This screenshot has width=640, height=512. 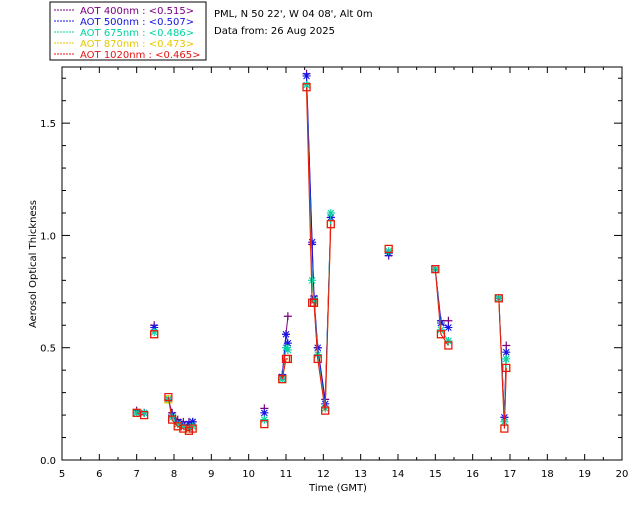 I want to click on y-axis-label: Aerosol Optical Thickness, so click(x=33, y=264).